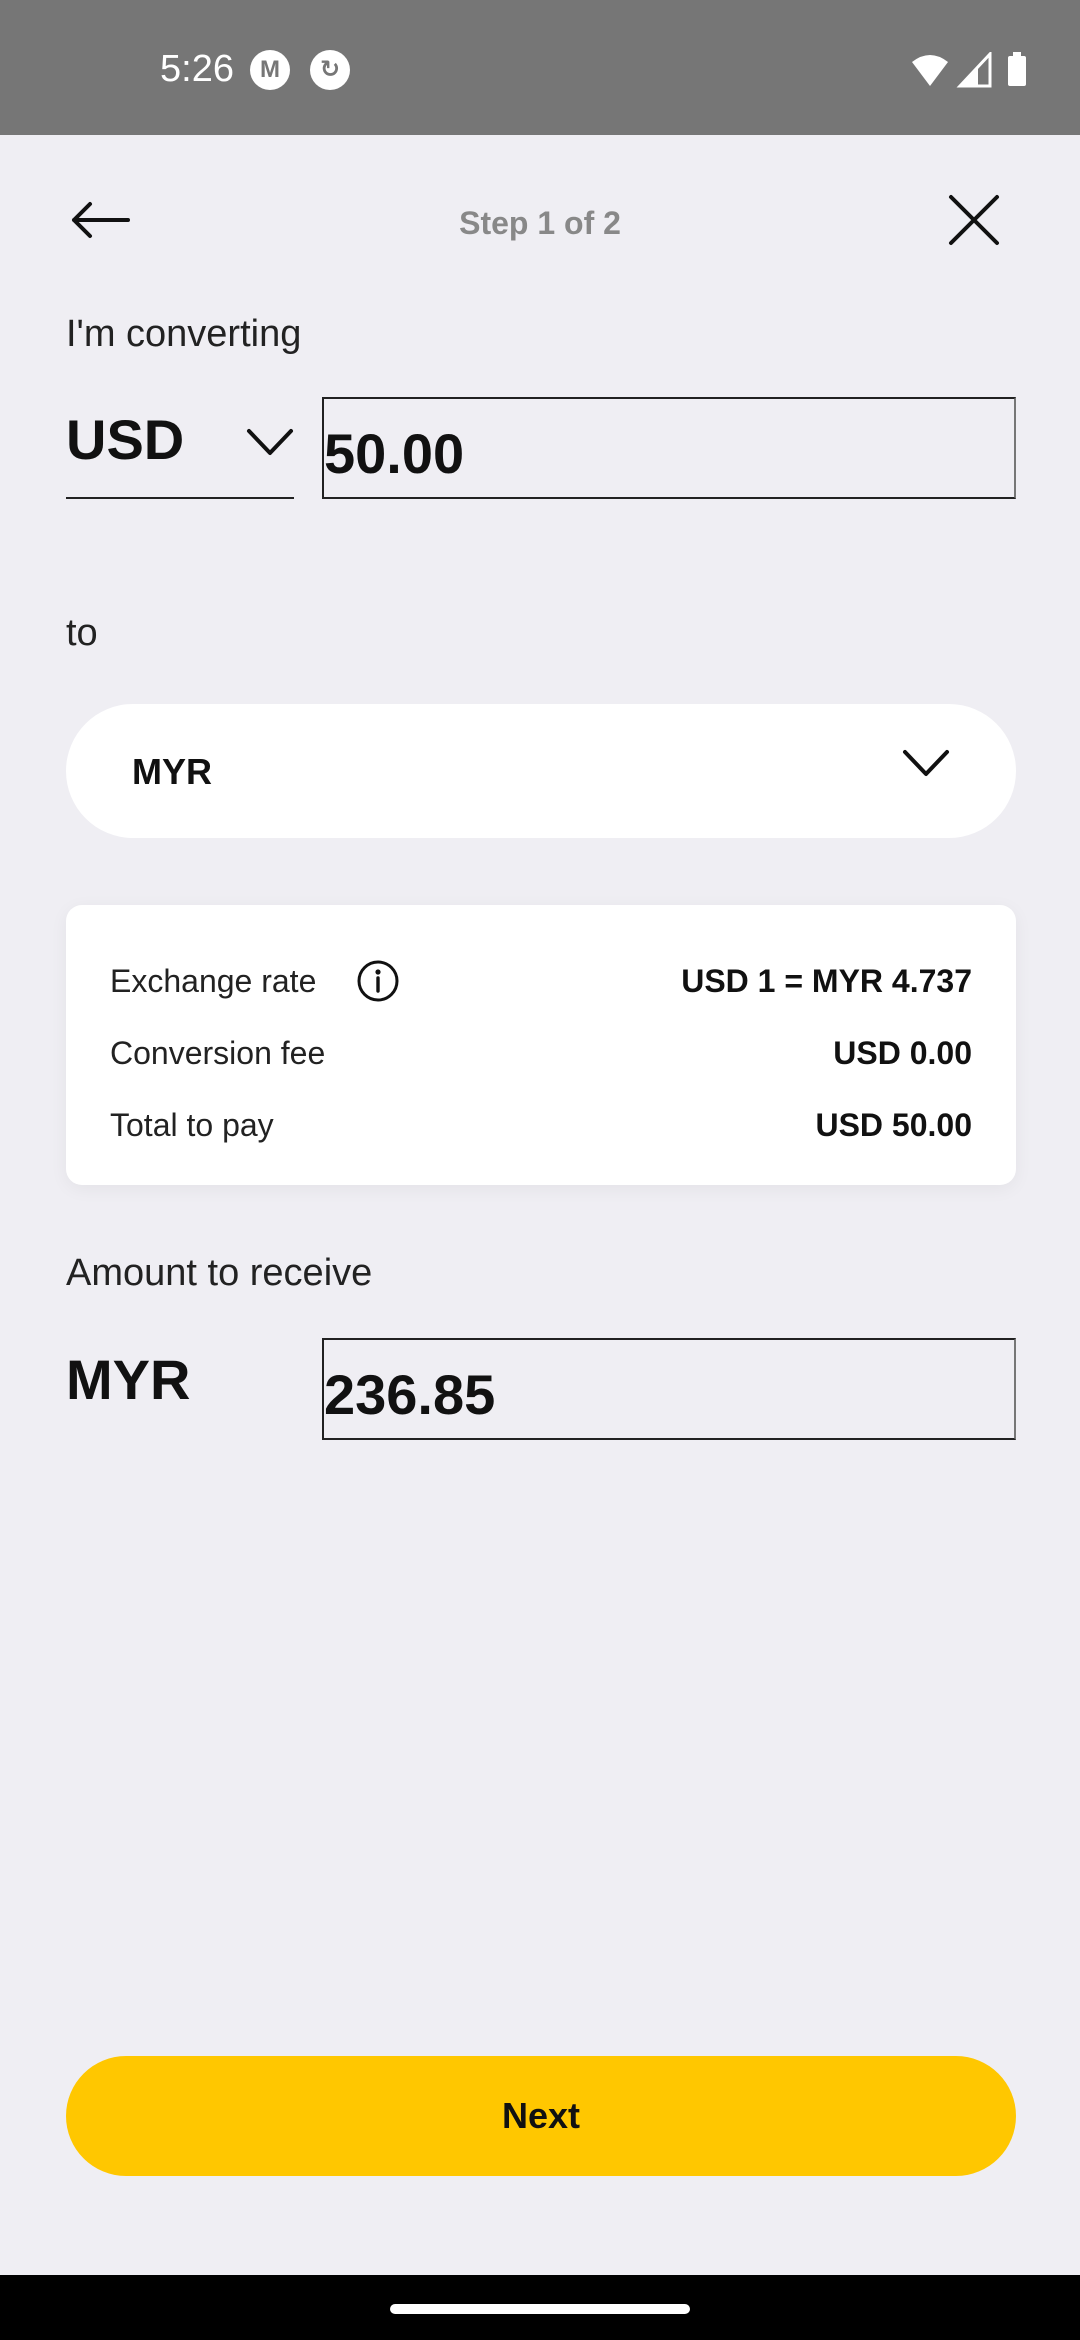 This screenshot has height=2340, width=1080. What do you see at coordinates (541, 1053) in the screenshot?
I see `conversion-fee-row: Conversion fee USD 0.00` at bounding box center [541, 1053].